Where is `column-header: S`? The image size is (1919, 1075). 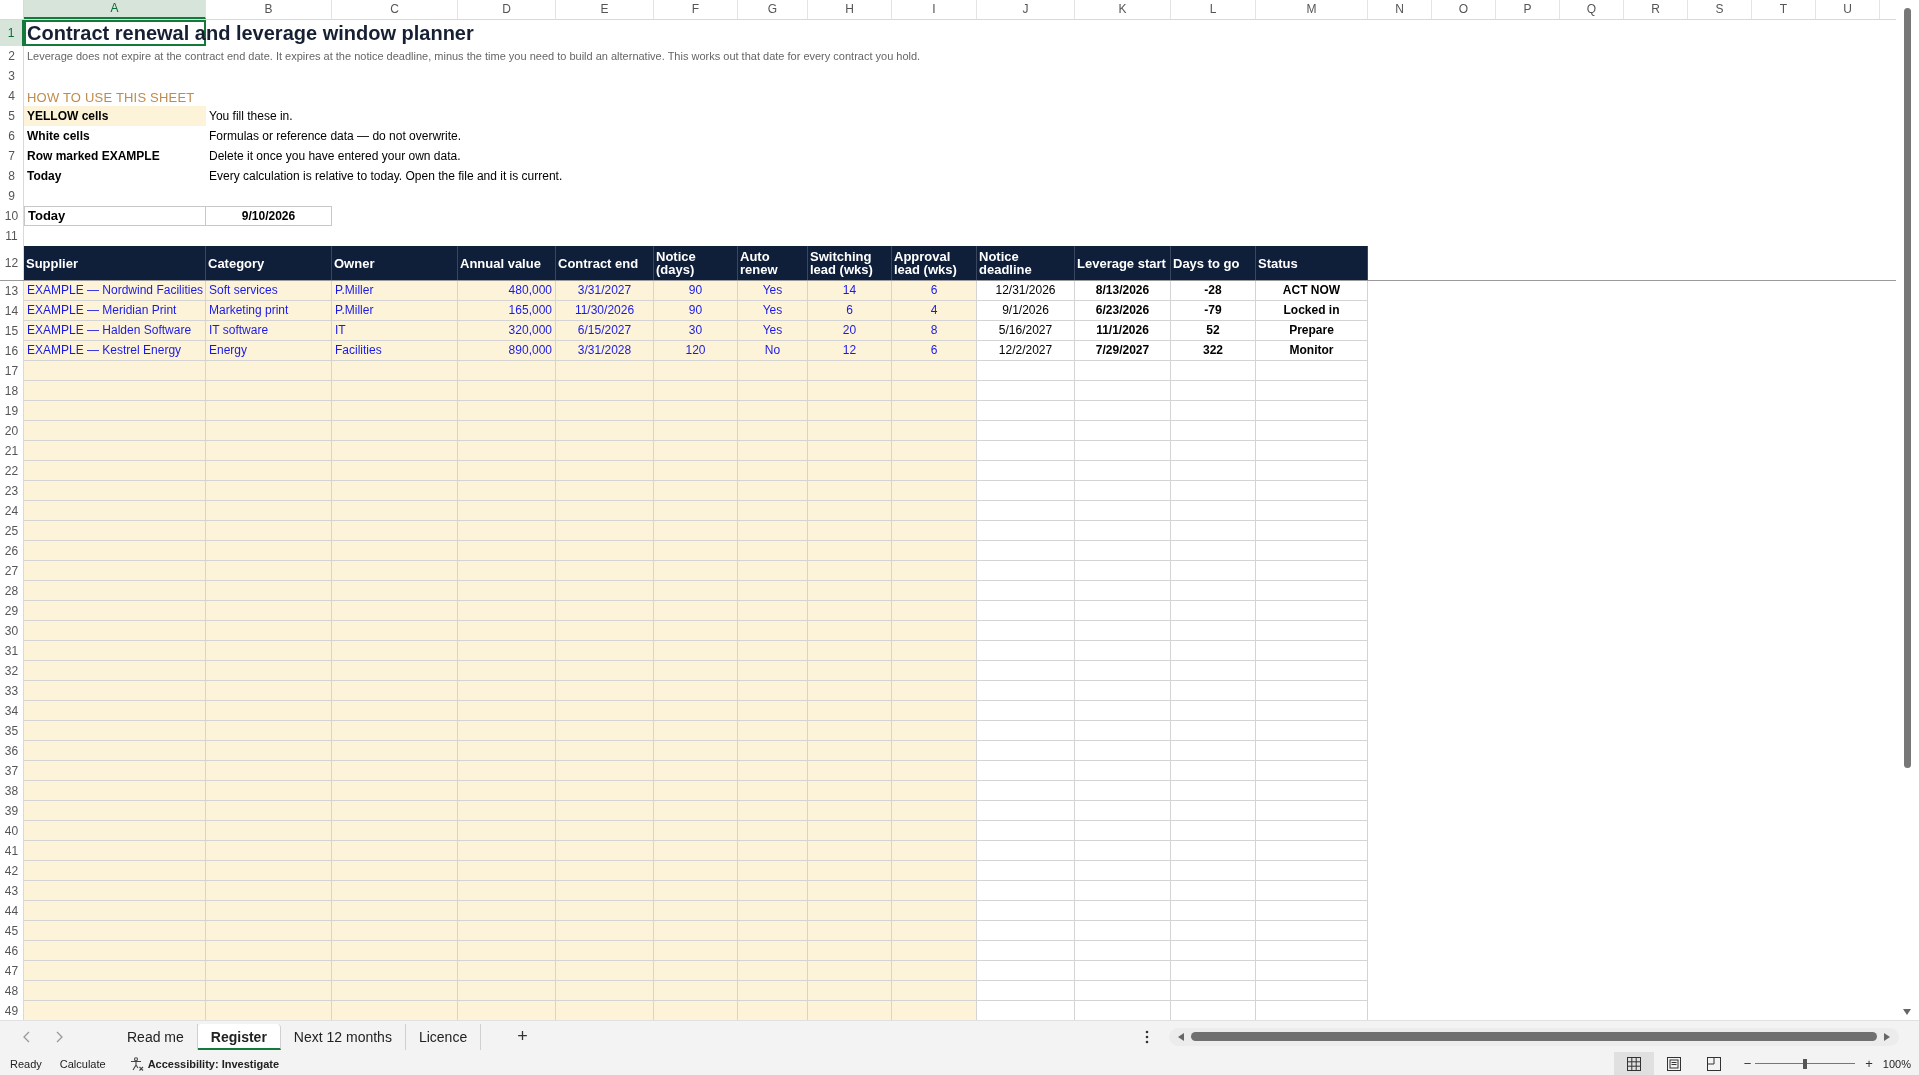 column-header: S is located at coordinates (1720, 9).